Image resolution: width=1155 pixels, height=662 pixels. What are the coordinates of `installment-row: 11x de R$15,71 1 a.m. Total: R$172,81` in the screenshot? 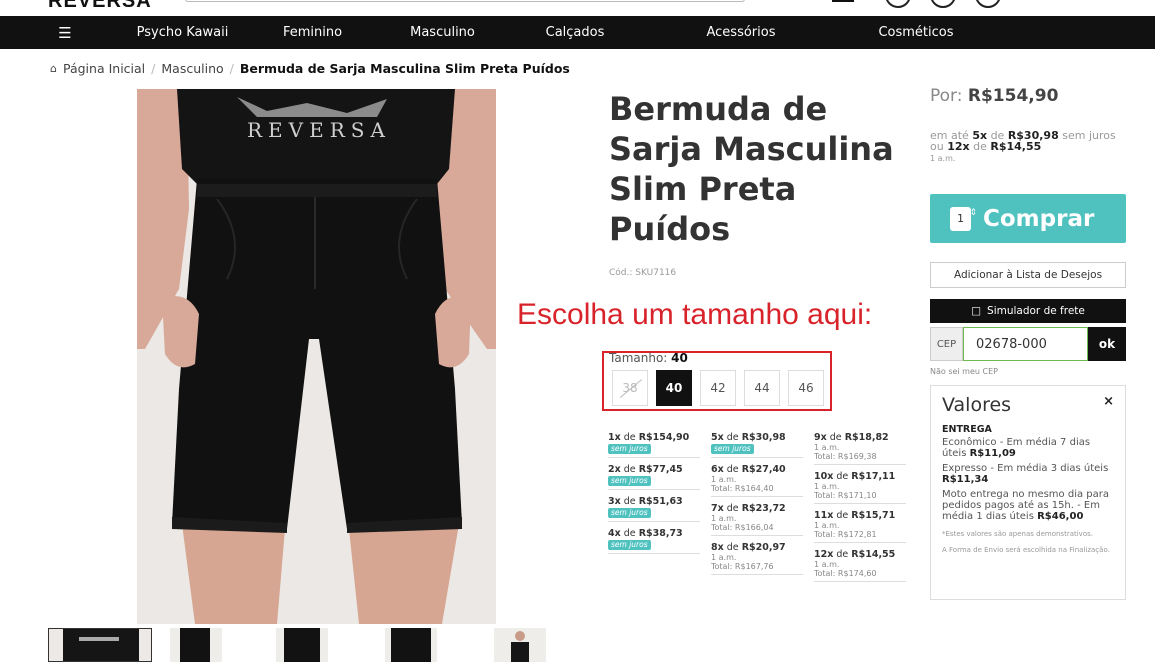 It's located at (860, 525).